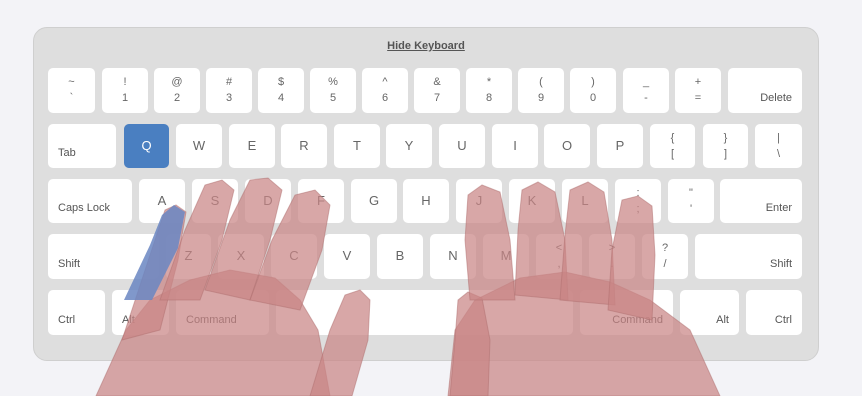  I want to click on key-char: B, so click(400, 255).